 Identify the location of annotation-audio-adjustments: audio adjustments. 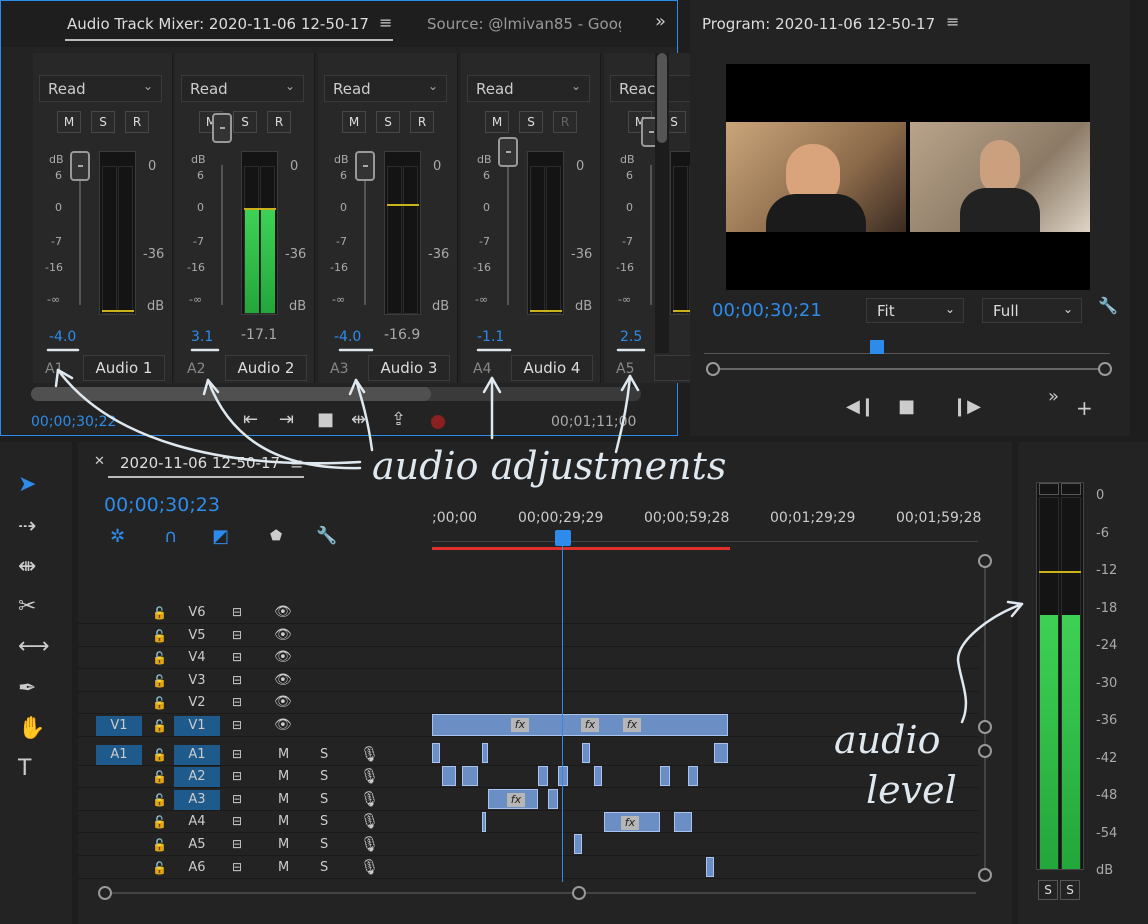
(549, 466).